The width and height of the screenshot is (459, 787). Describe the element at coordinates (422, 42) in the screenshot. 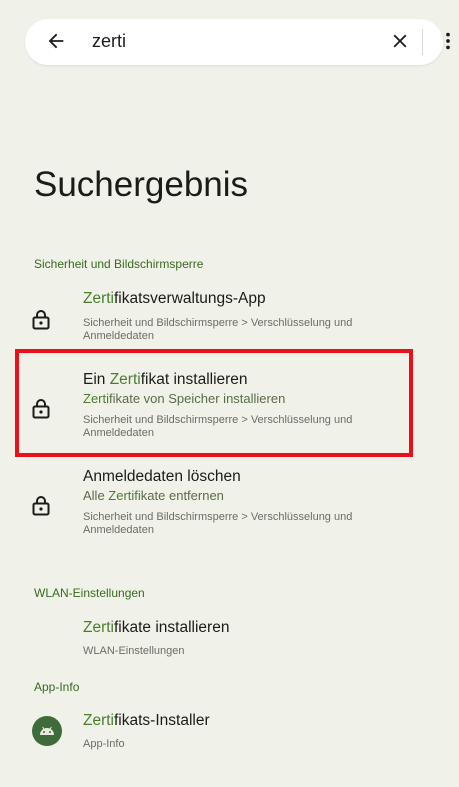

I see `search-divider` at that location.